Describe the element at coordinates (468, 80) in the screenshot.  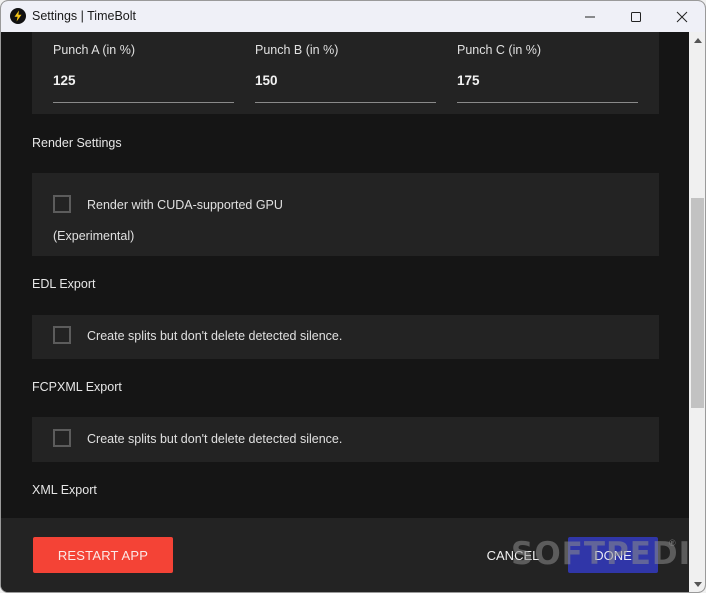
I see `punch-c-input: 175` at that location.